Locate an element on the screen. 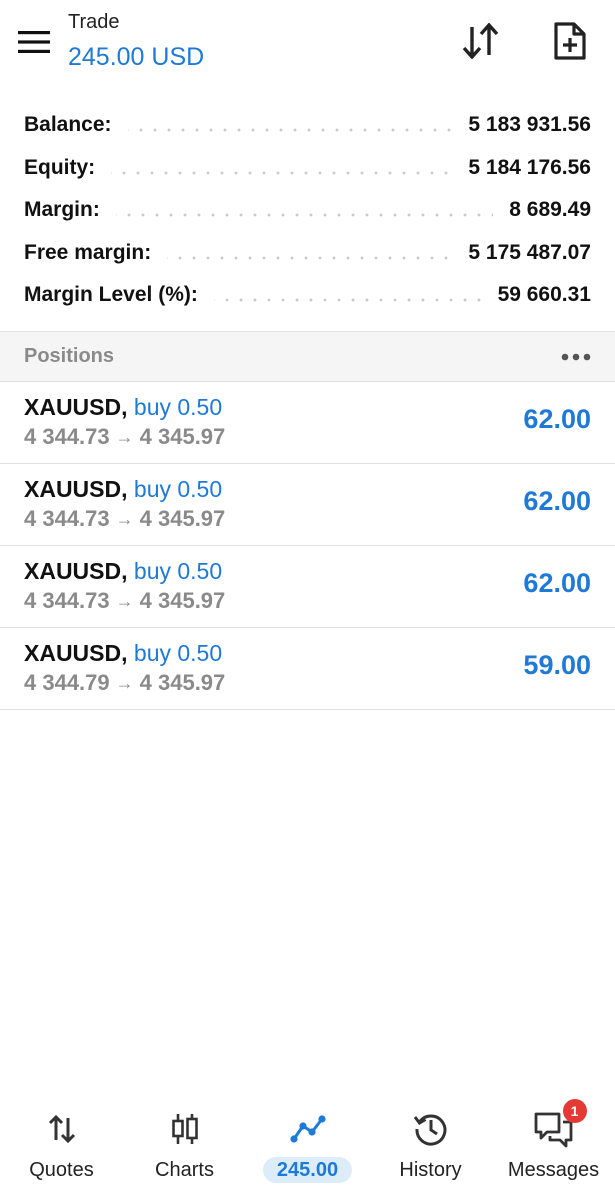  nav-trade-label: 245.00 is located at coordinates (307, 1170).